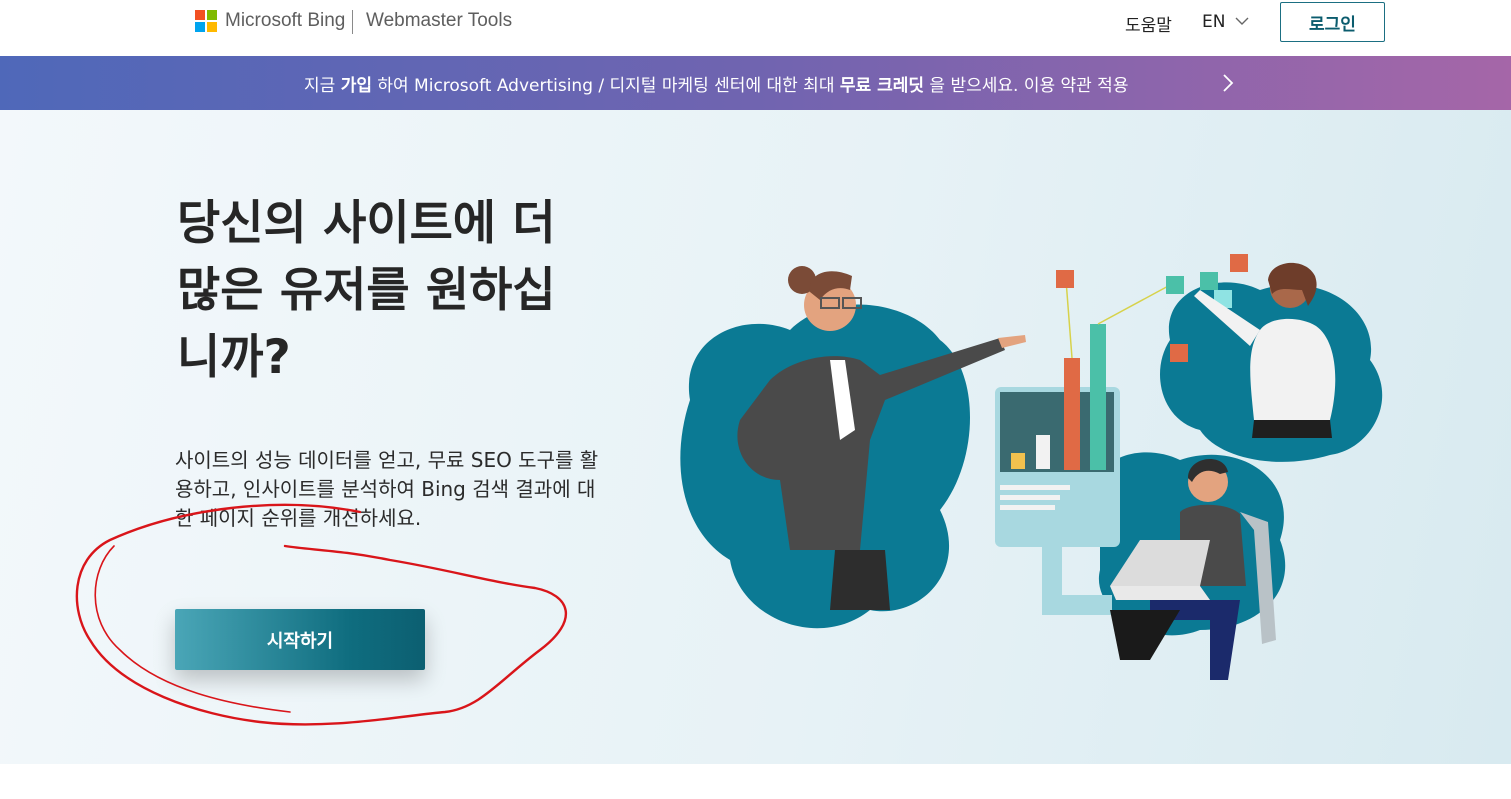 Image resolution: width=1511 pixels, height=799 pixels. Describe the element at coordinates (439, 21) in the screenshot. I see `product-name: Webmaster Tools` at that location.